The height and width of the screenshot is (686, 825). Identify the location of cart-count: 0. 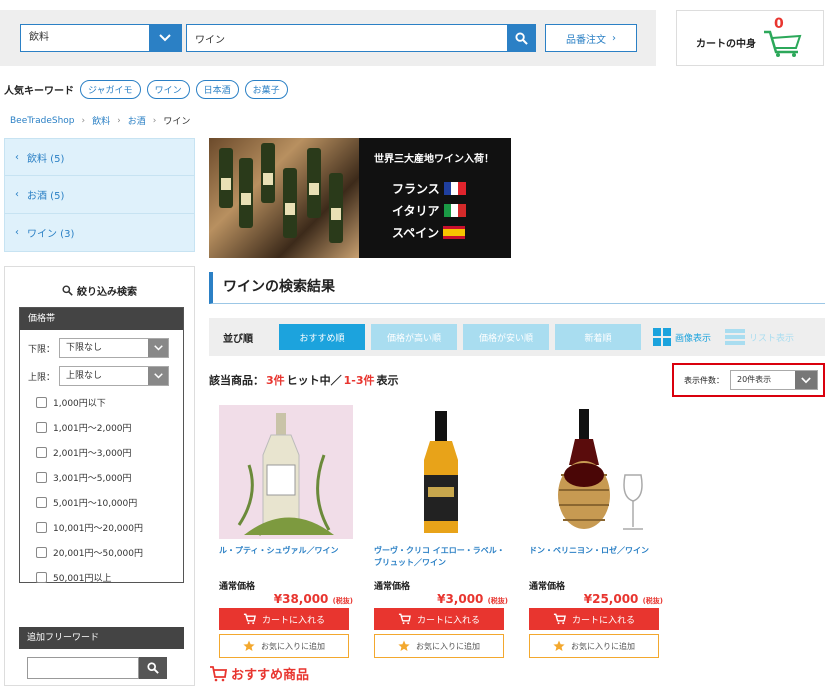
(779, 24).